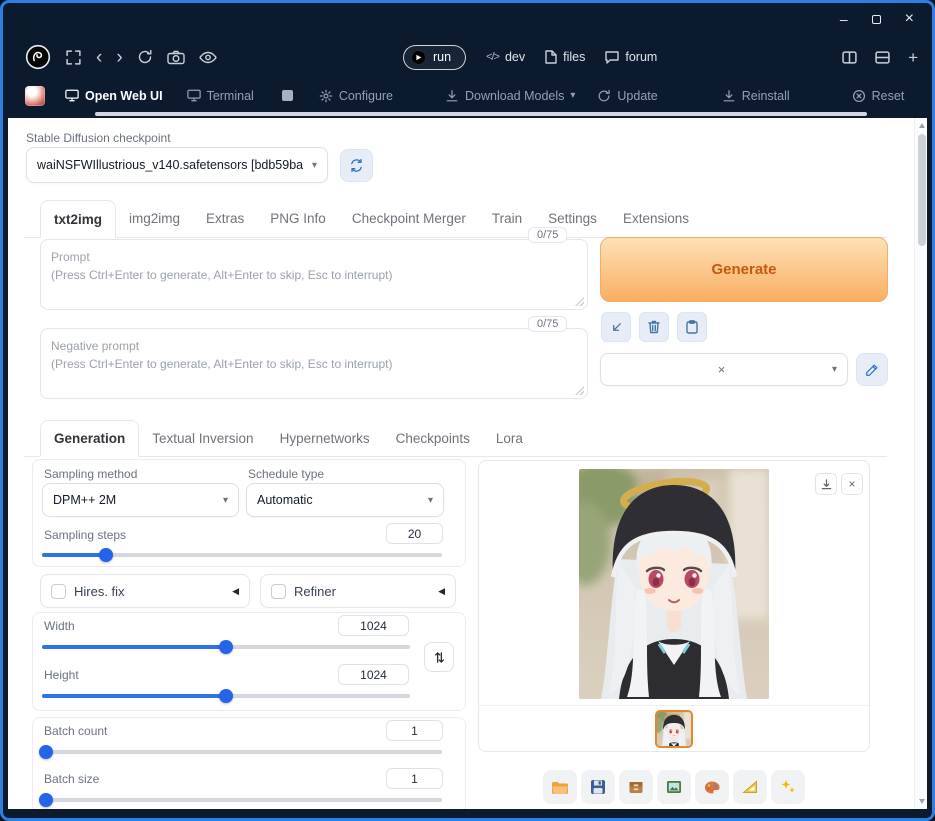 Image resolution: width=935 pixels, height=821 pixels. Describe the element at coordinates (409, 218) in the screenshot. I see `tab-checkpoint-merger: Checkpoint Merger` at that location.